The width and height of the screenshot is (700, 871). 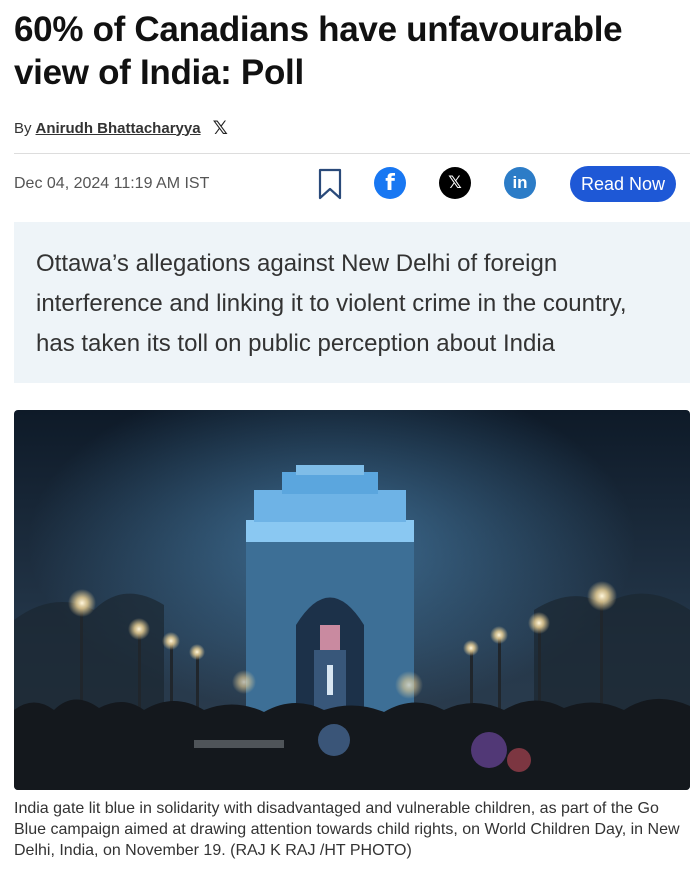 I want to click on linkedin-share-button: in, so click(x=520, y=183).